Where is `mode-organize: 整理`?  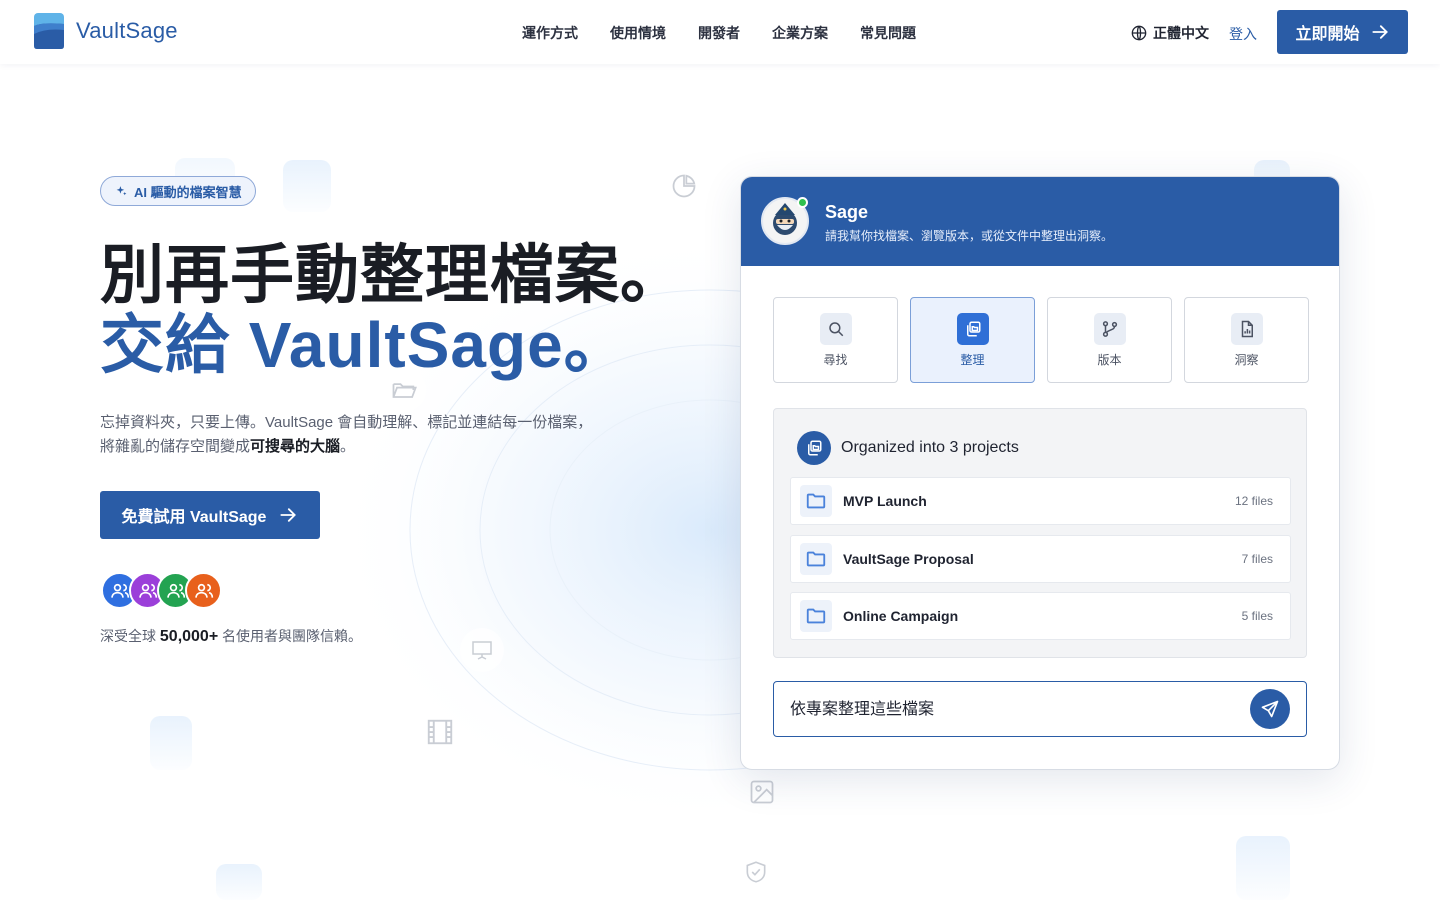
mode-organize: 整理 is located at coordinates (972, 340).